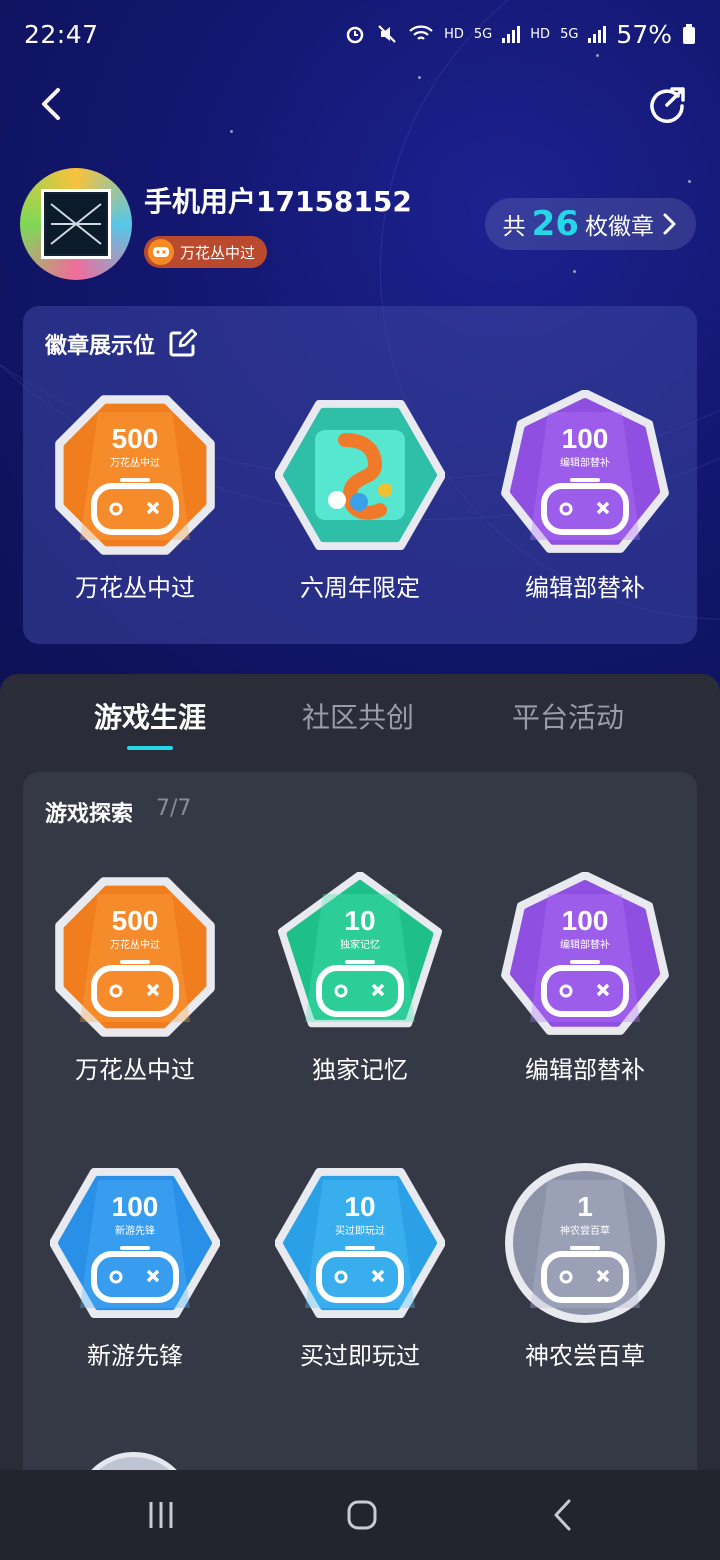 The width and height of the screenshot is (720, 1560). Describe the element at coordinates (585, 1230) in the screenshot. I see `badge-subtitle: 神农尝百草` at that location.